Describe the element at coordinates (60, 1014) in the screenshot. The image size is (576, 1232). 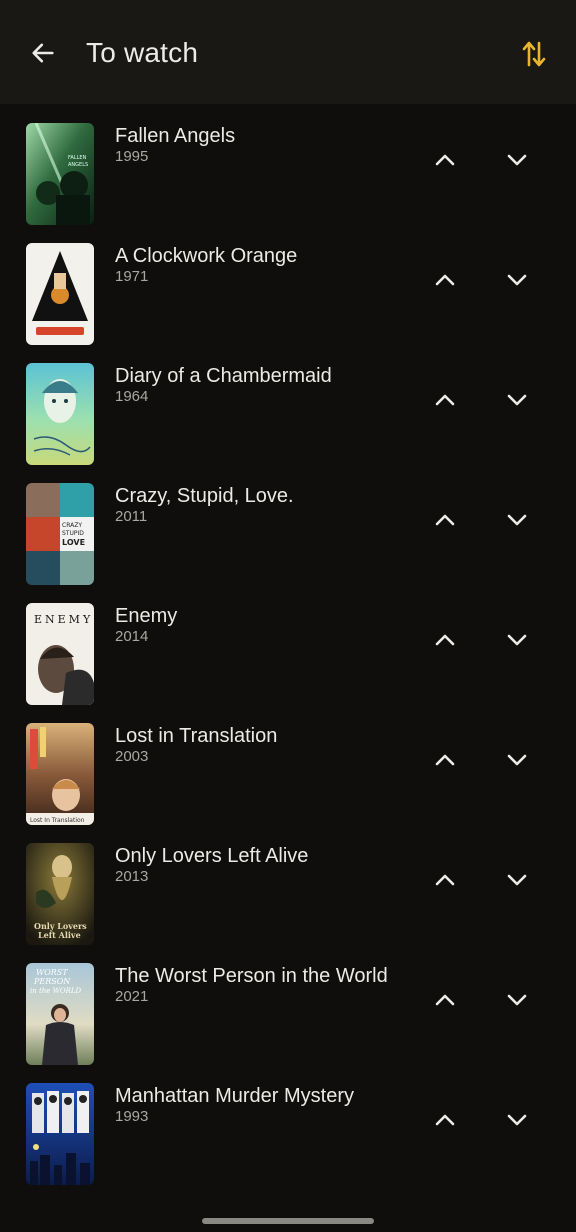
I see `poster-the-worst-person-in-the-world: WORST PERSON in the WORLD` at that location.